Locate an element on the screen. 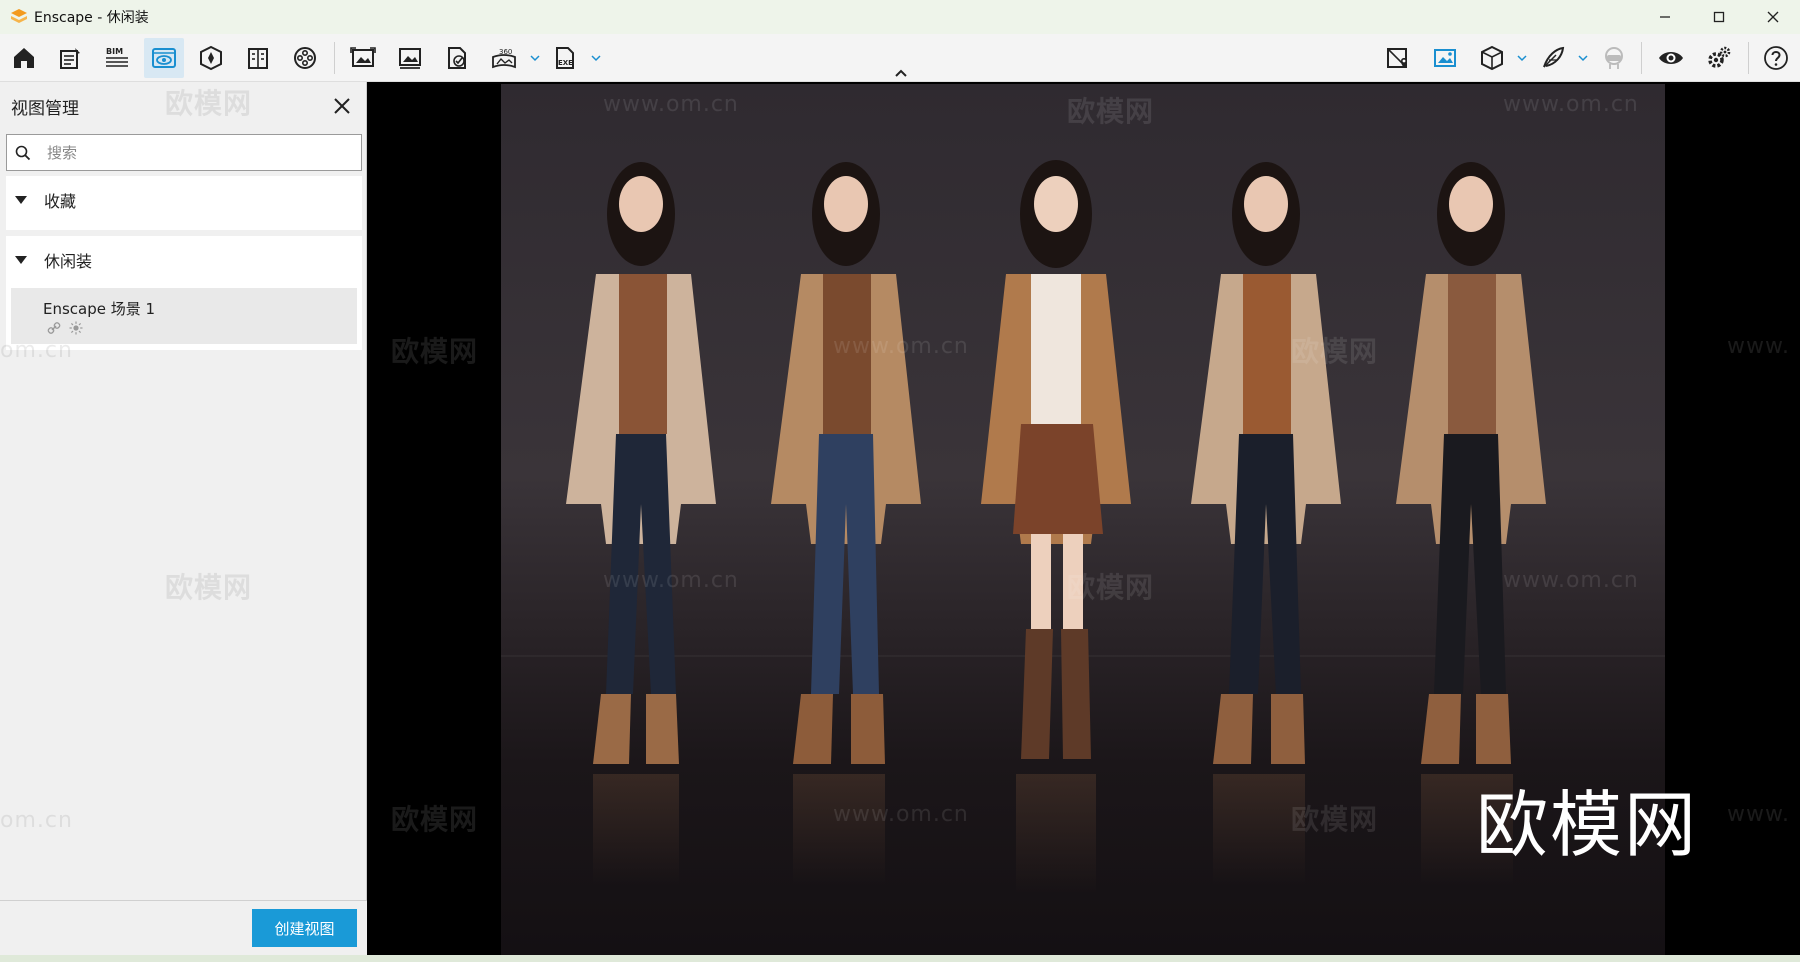  feather-icon is located at coordinates (1554, 57).